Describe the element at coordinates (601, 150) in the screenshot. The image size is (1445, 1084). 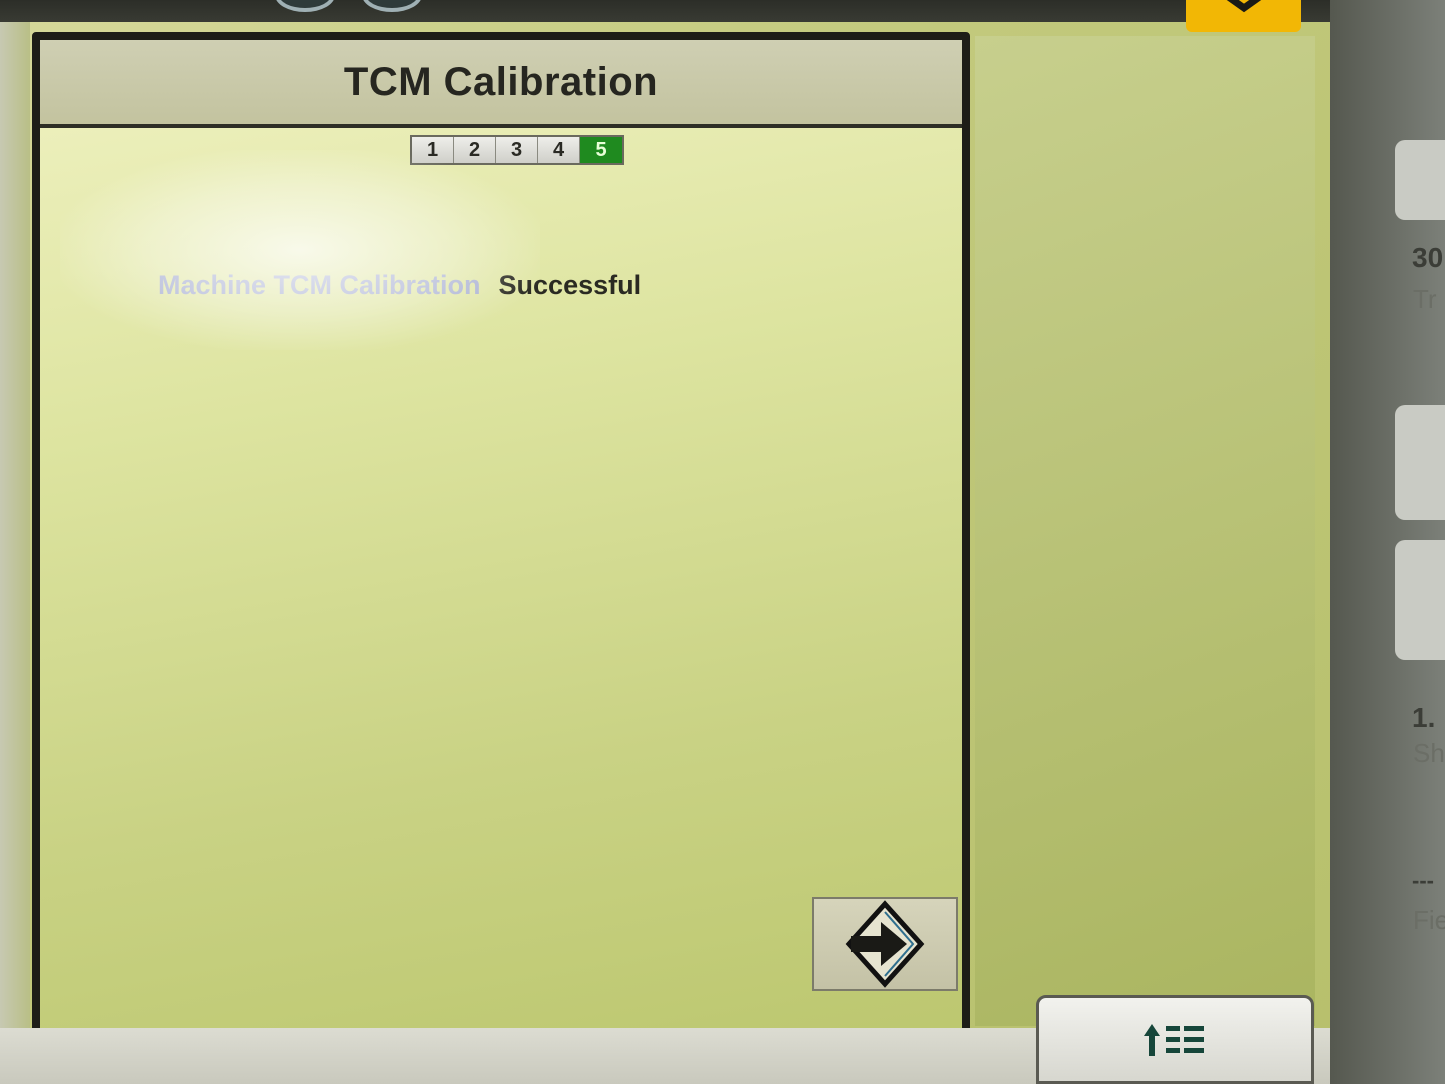
I see `step-5-active: 5` at that location.